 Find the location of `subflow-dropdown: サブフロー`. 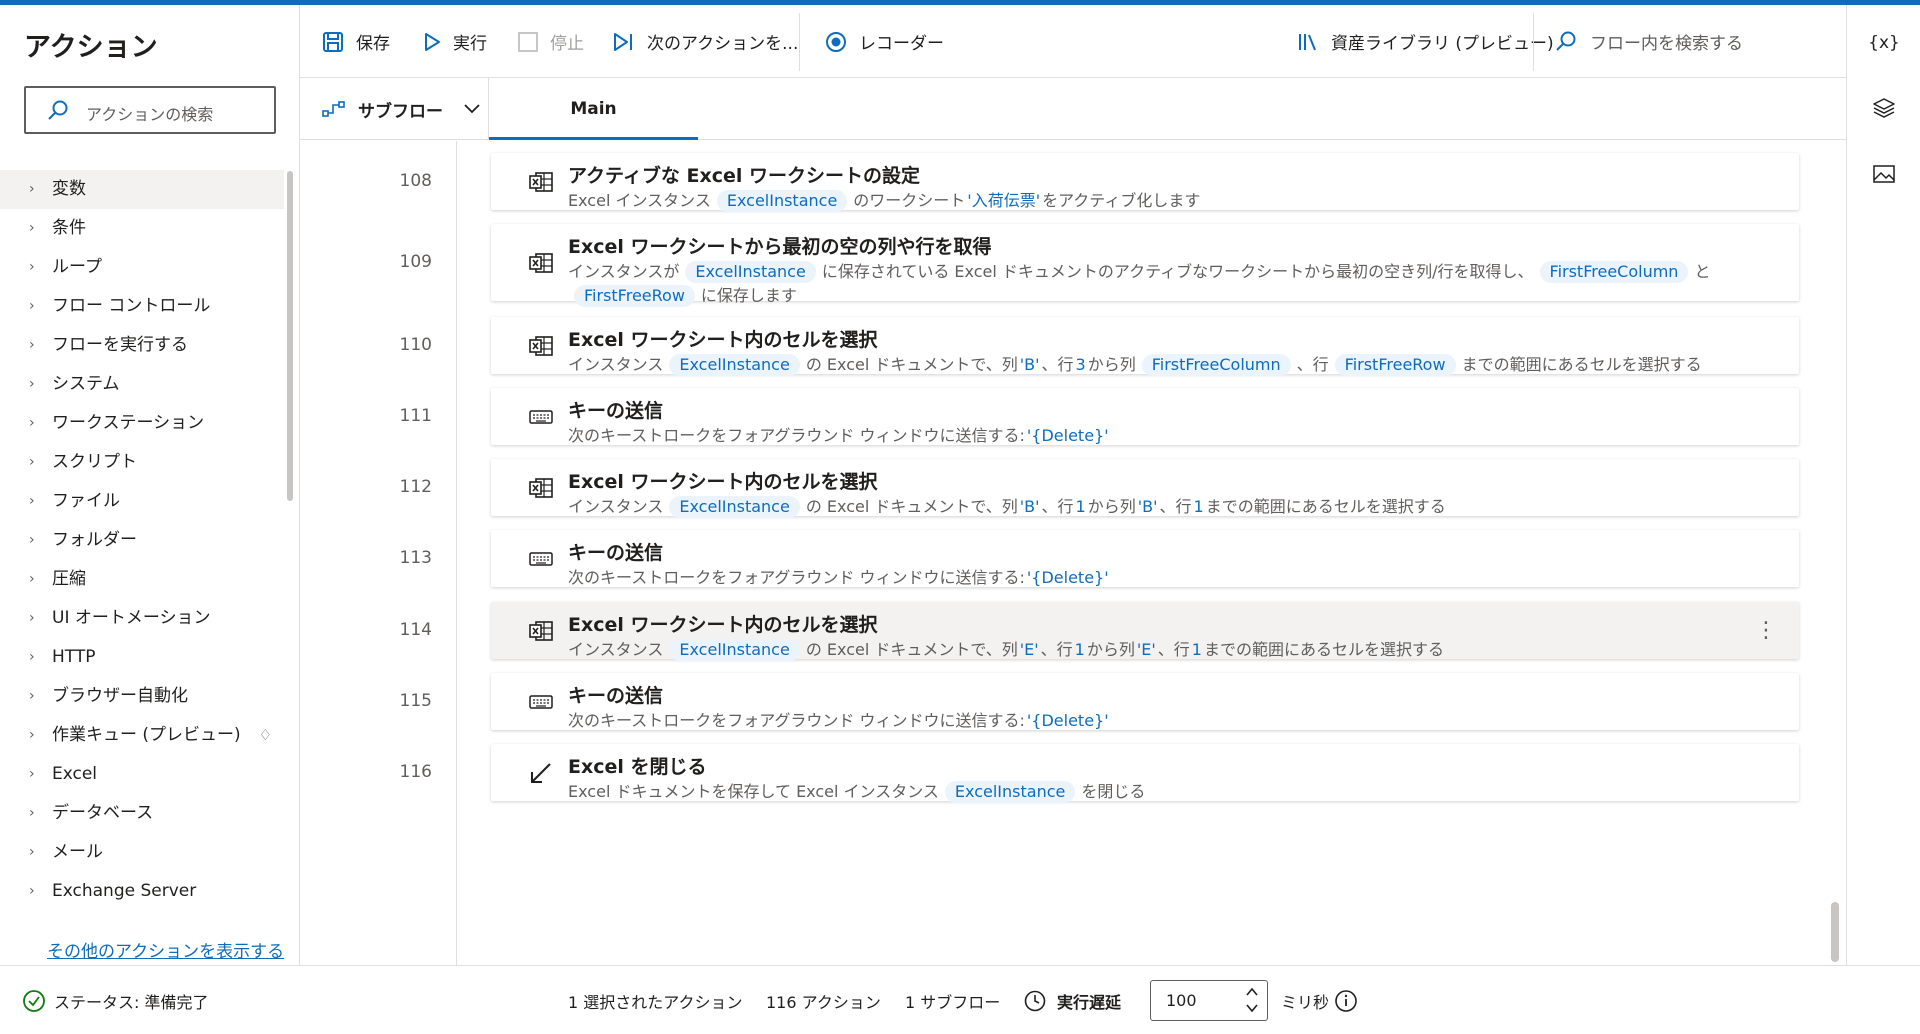

subflow-dropdown: サブフロー is located at coordinates (401, 109).